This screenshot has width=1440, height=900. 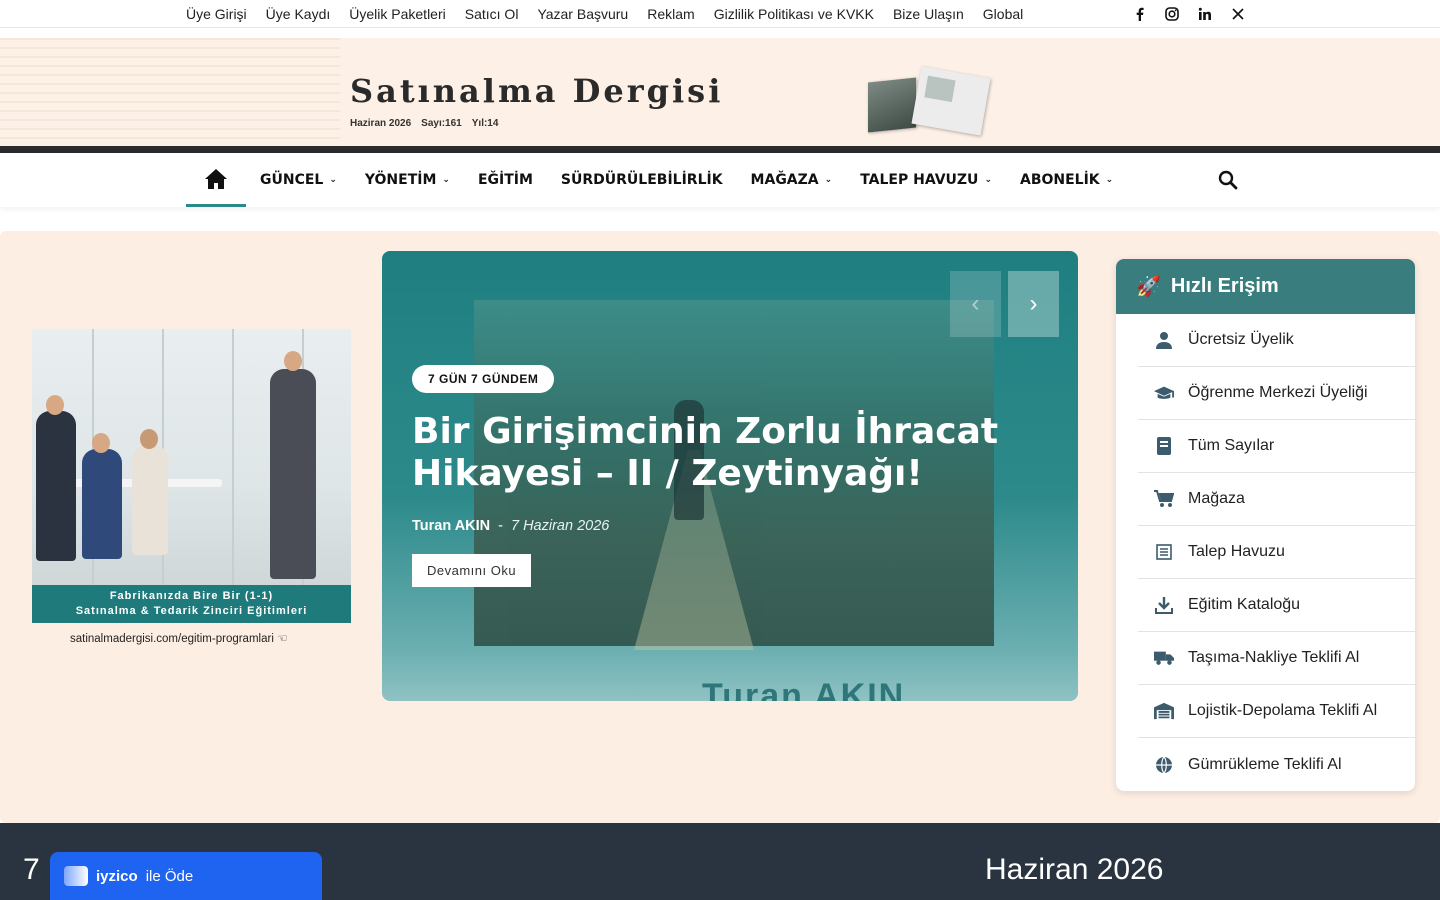 What do you see at coordinates (1224, 286) in the screenshot?
I see `quick-access-title: Hızlı Erişim` at bounding box center [1224, 286].